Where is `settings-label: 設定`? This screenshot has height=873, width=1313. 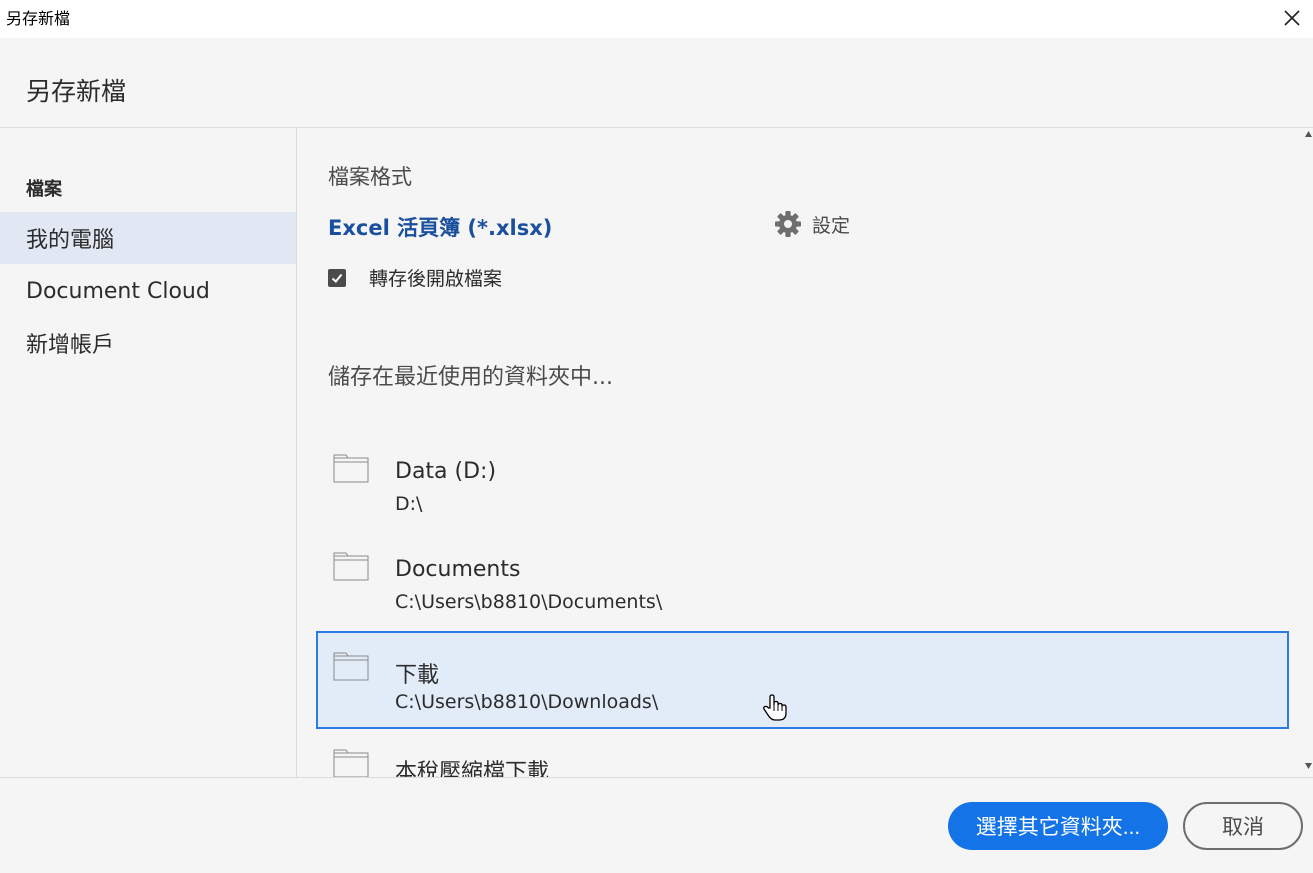 settings-label: 設定 is located at coordinates (831, 225).